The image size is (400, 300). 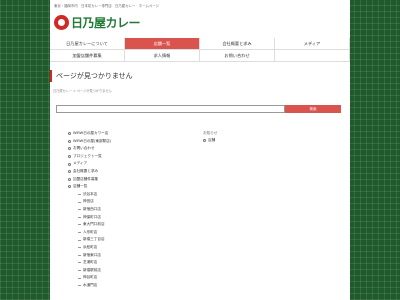 I want to click on link-label: 渋谷本店, so click(x=90, y=193).